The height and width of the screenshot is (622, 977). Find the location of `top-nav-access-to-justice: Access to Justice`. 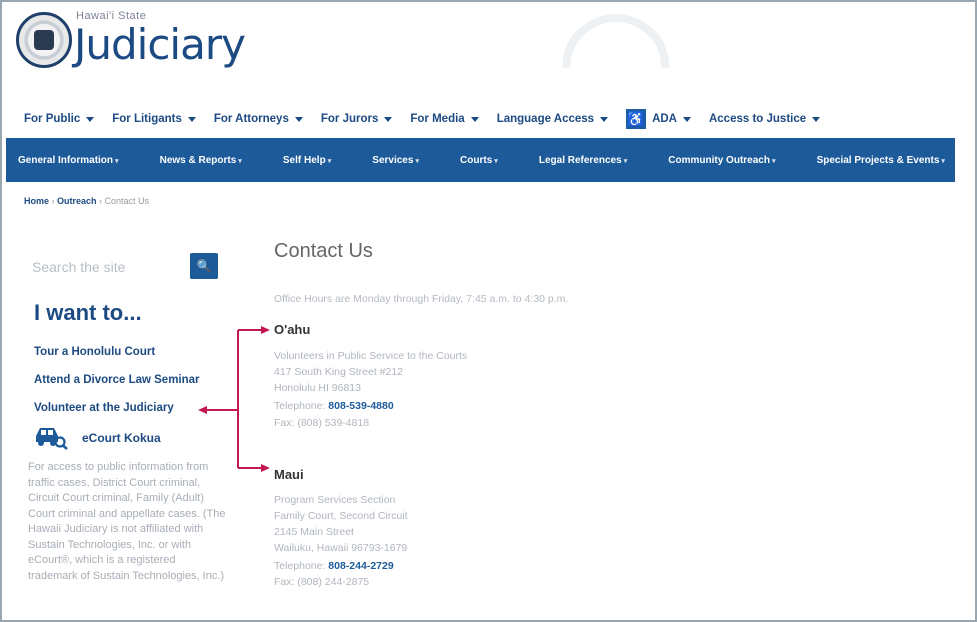

top-nav-access-to-justice: Access to Justice is located at coordinates (764, 119).